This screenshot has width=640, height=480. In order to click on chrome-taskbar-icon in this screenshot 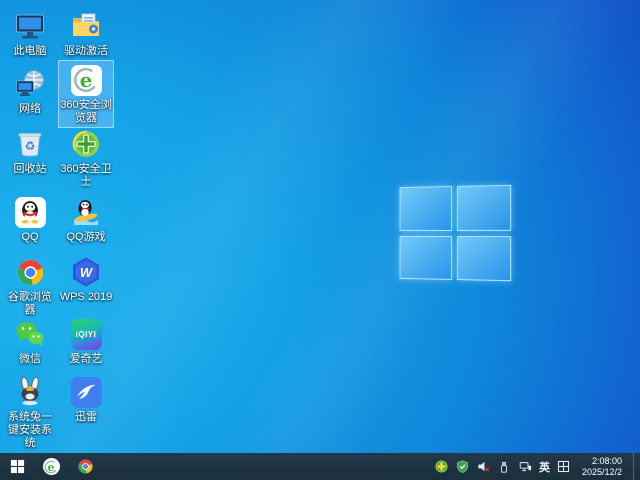, I will do `click(85, 466)`.